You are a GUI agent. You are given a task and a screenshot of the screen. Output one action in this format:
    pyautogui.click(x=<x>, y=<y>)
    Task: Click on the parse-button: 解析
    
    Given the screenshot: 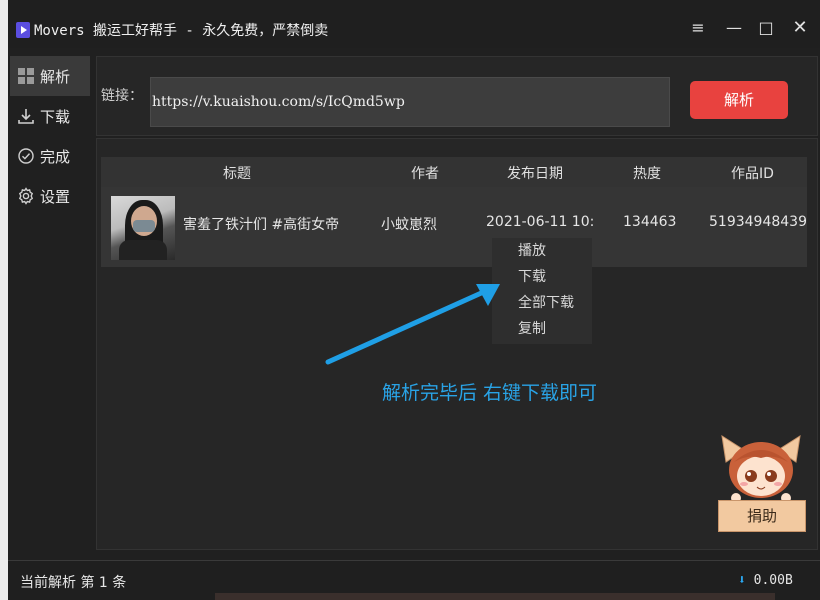 What is the action you would take?
    pyautogui.click(x=739, y=100)
    